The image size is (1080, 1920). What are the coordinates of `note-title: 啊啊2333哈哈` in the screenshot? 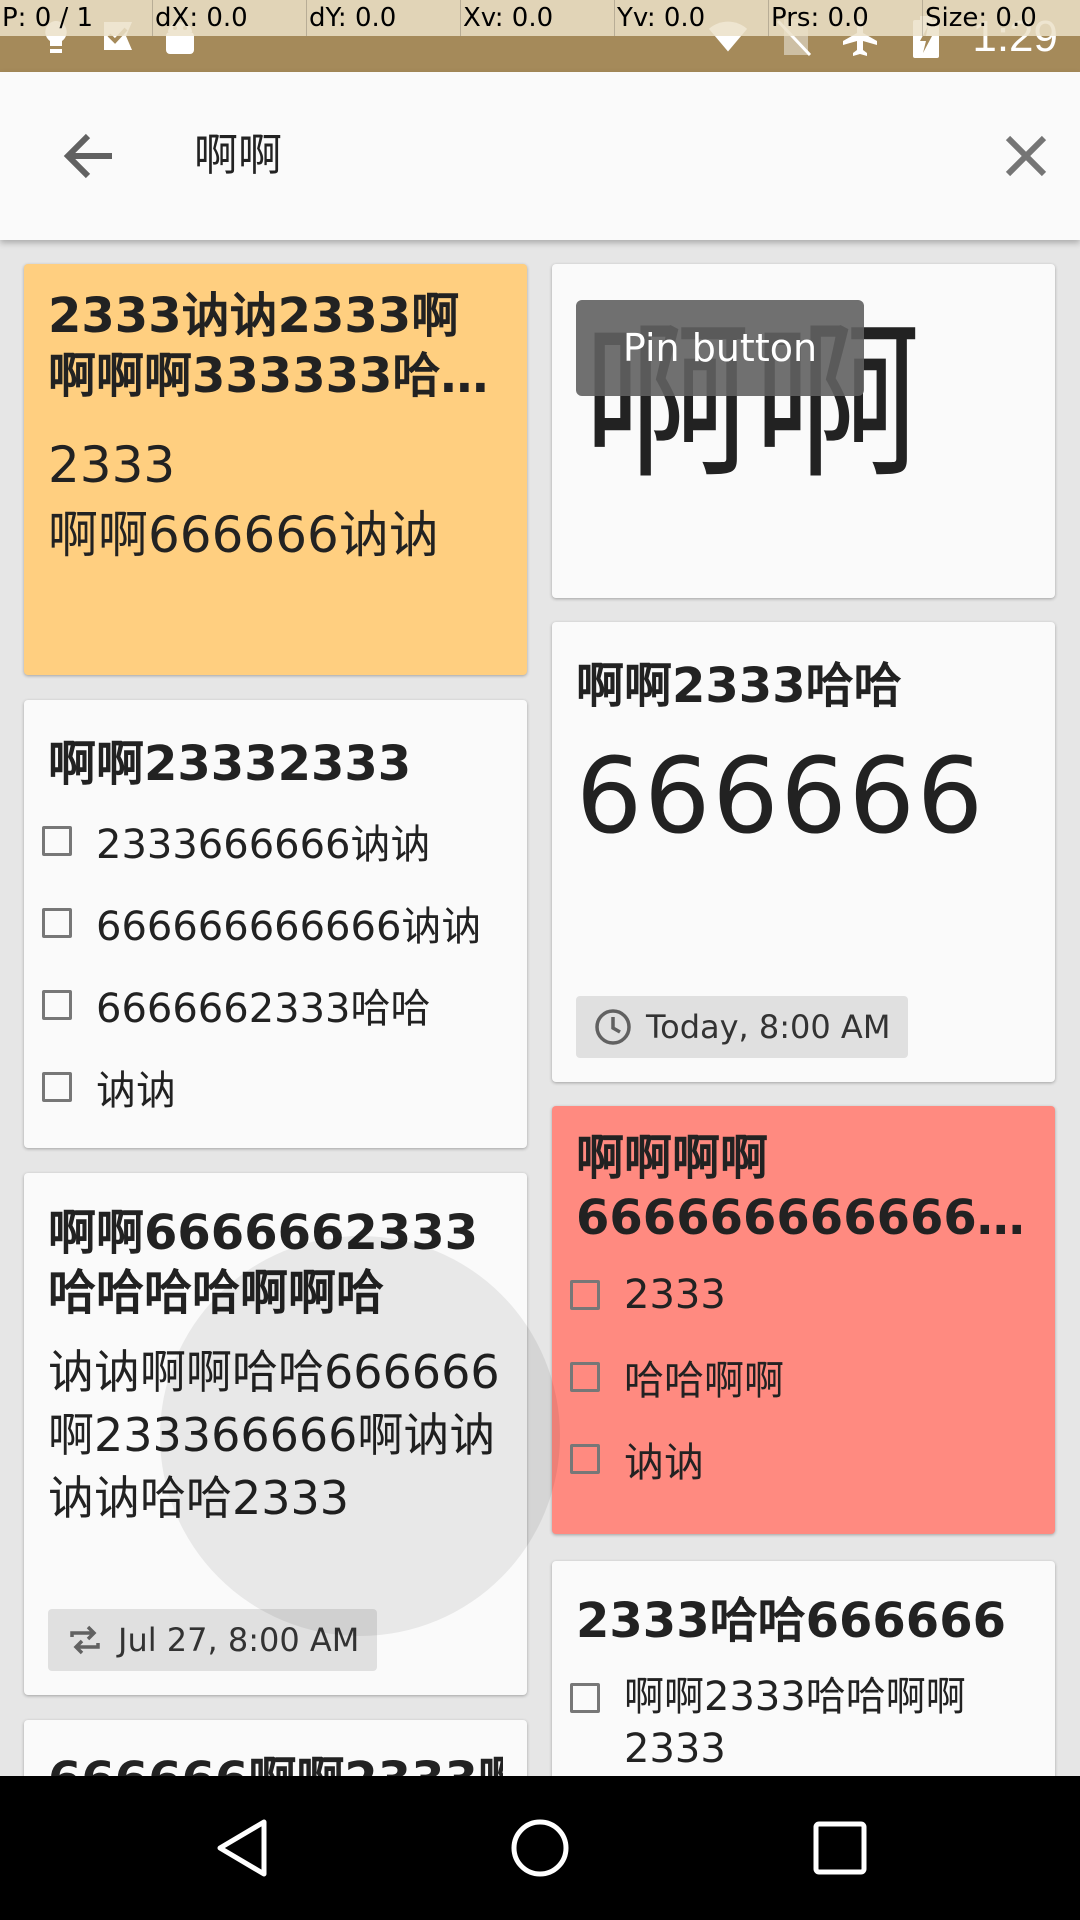 It's located at (739, 686).